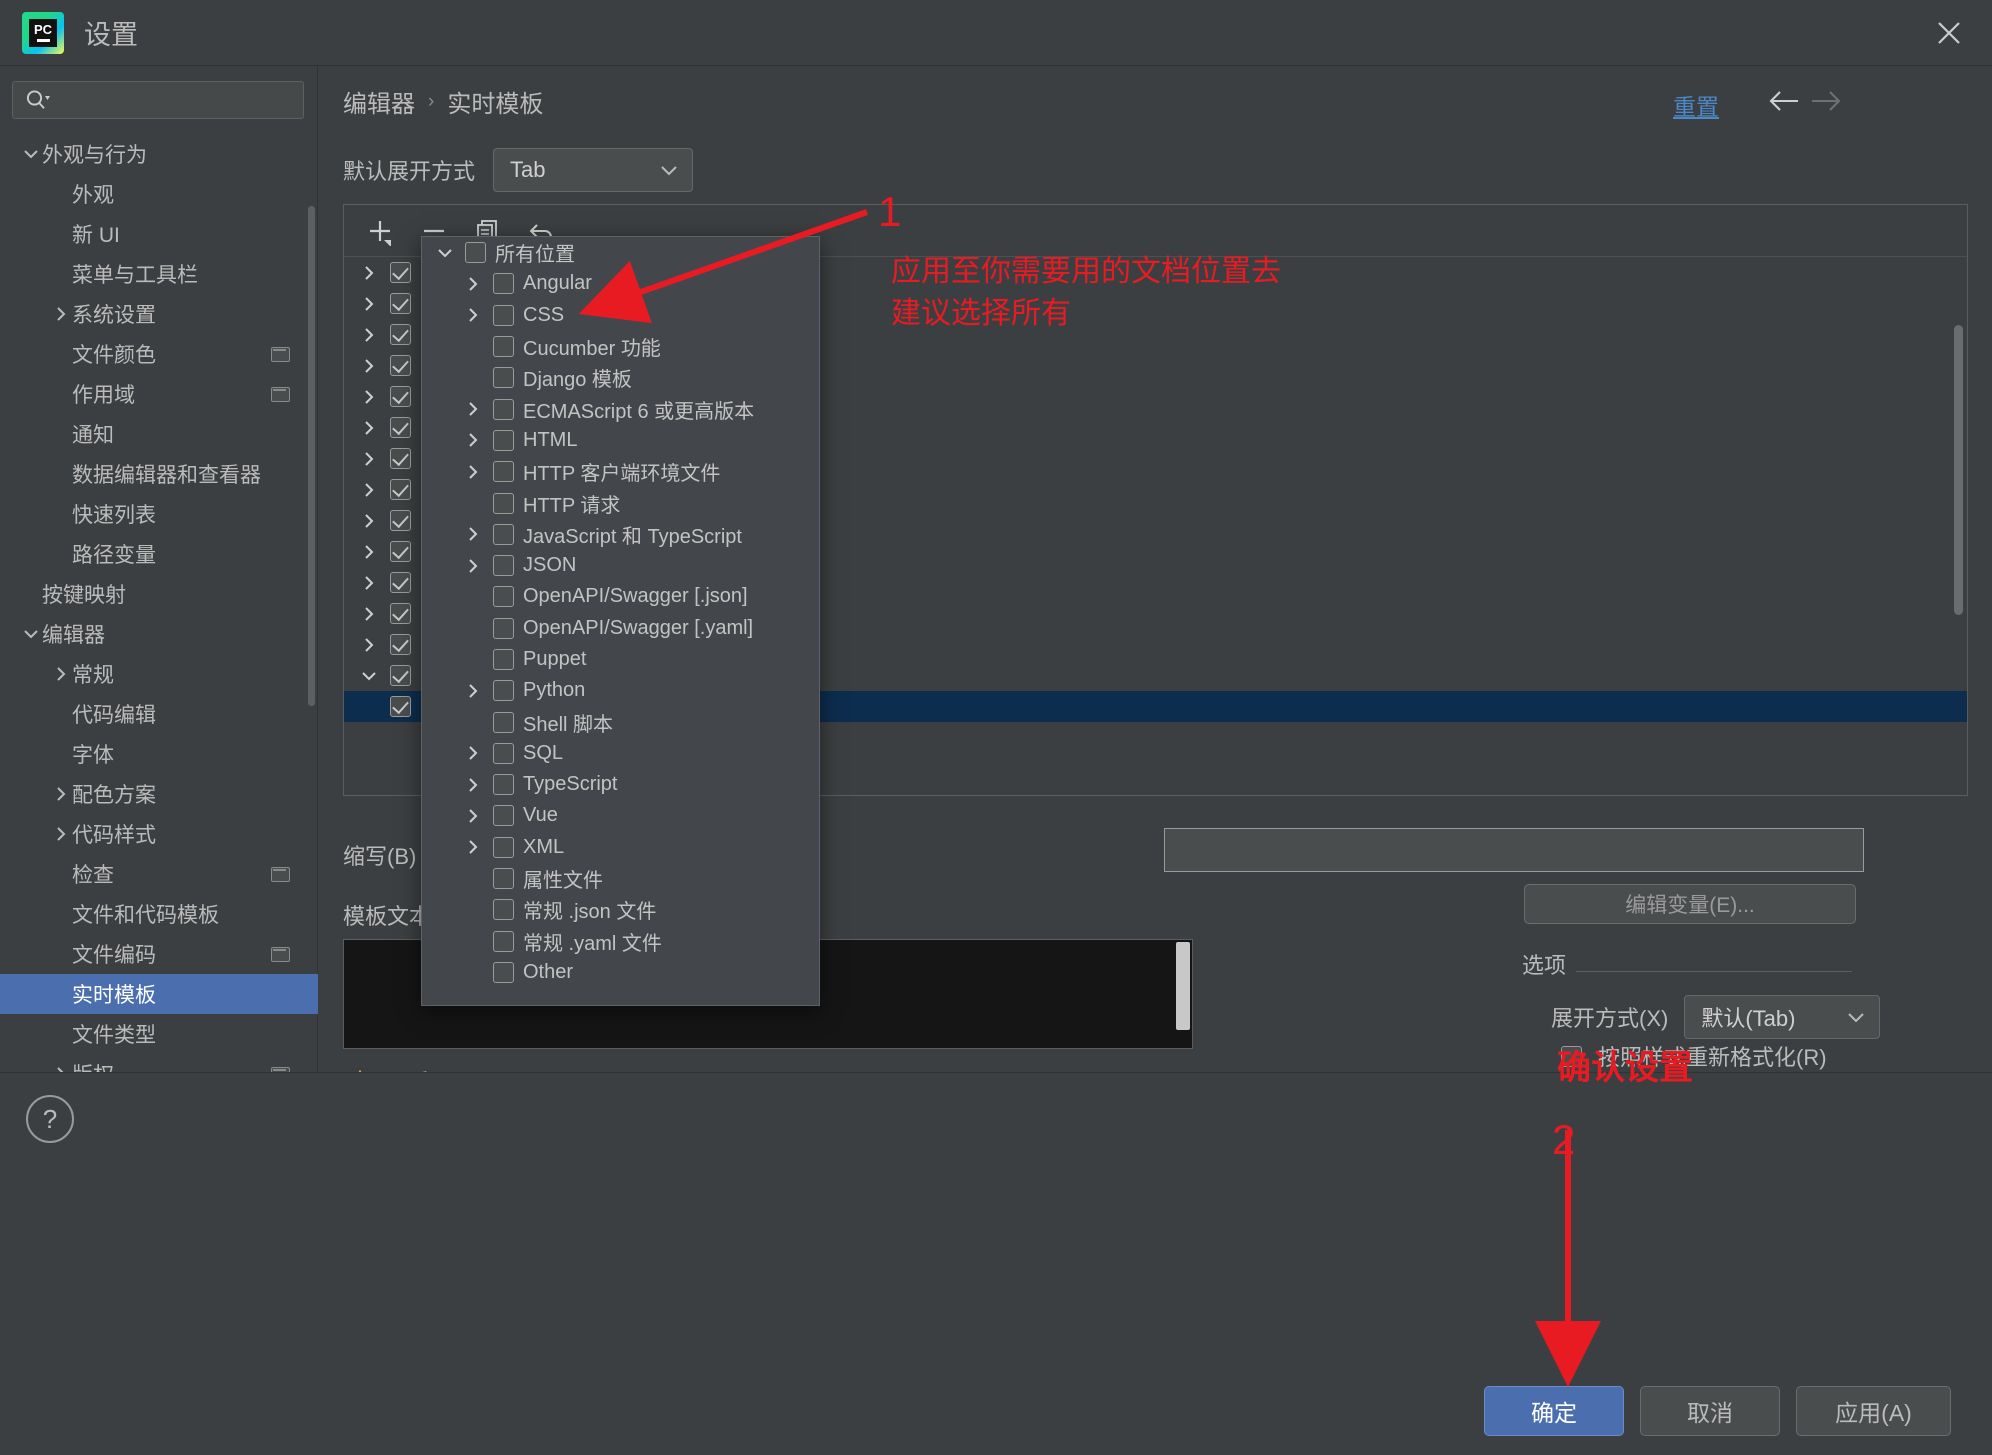 The width and height of the screenshot is (1992, 1455). Describe the element at coordinates (620, 753) in the screenshot. I see `list-item: SQL` at that location.